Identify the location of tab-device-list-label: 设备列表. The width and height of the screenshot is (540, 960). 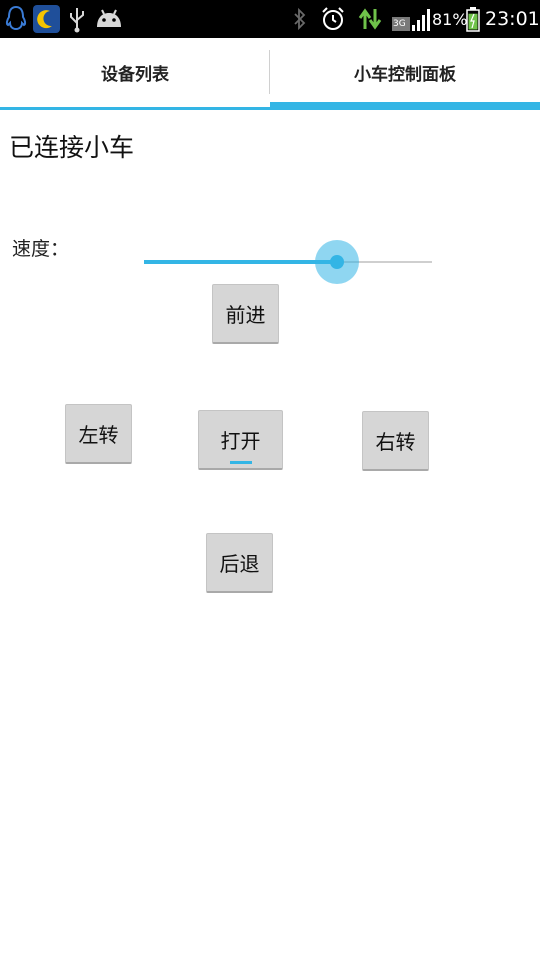
(135, 75).